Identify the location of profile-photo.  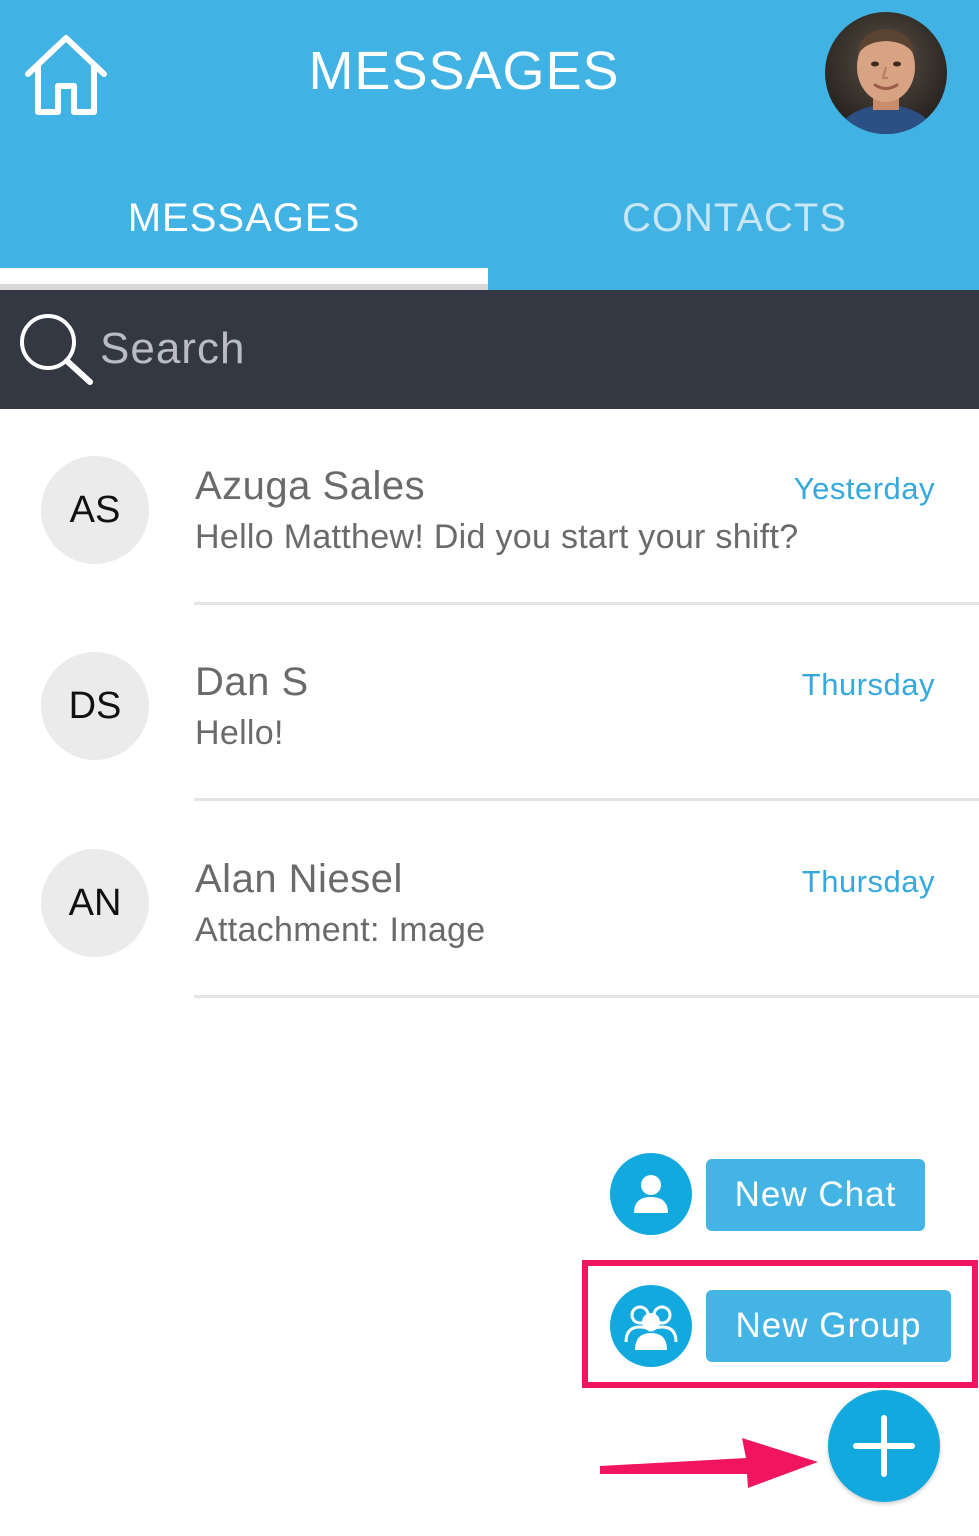
(886, 73).